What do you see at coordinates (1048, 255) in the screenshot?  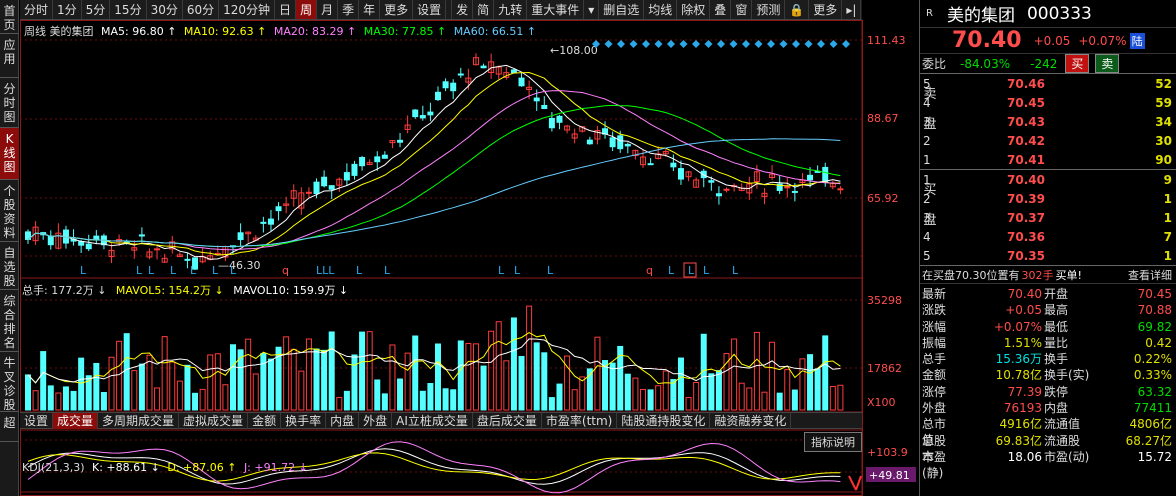 I see `bids-row: 5 70.35 1` at bounding box center [1048, 255].